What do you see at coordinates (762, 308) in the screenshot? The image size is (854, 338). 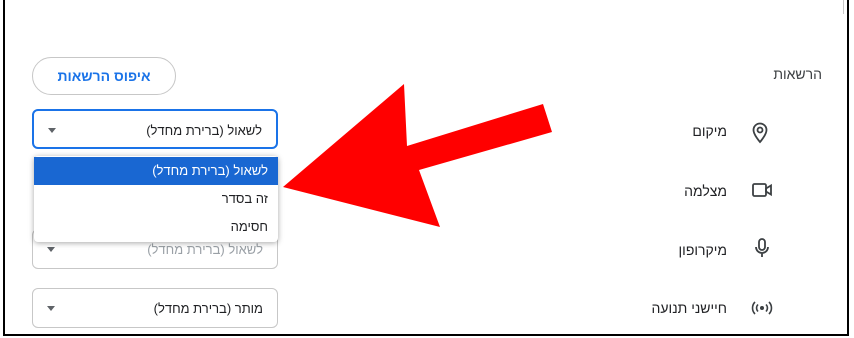 I see `motion-sensors-icon` at bounding box center [762, 308].